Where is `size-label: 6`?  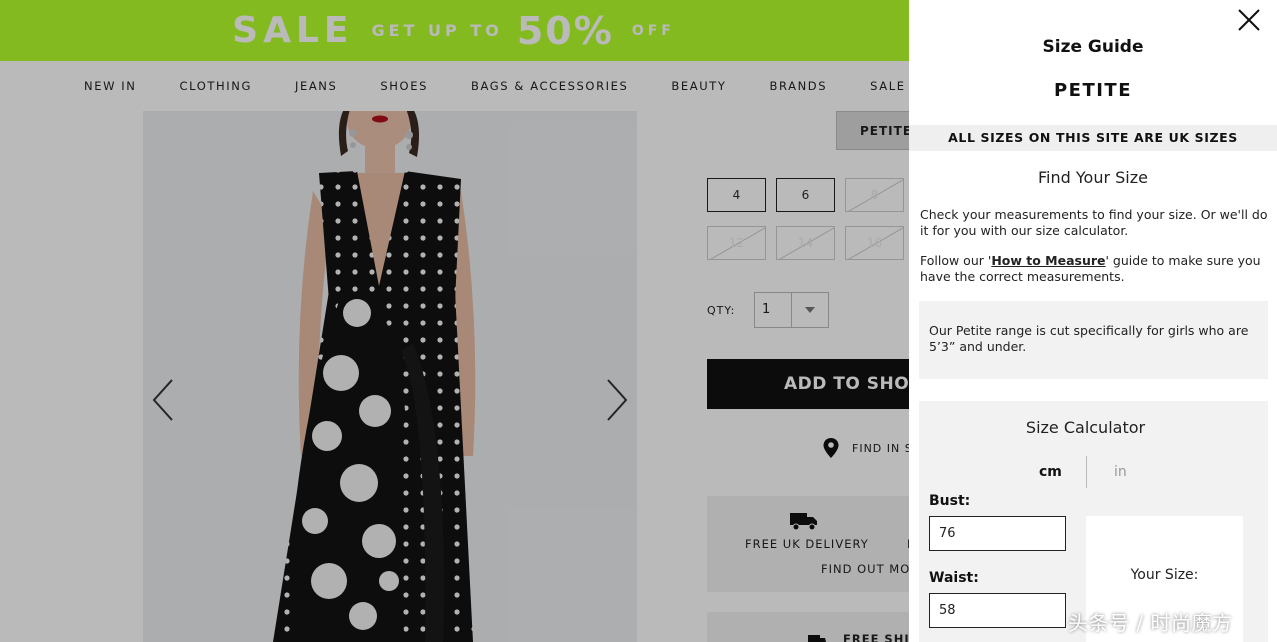
size-label: 6 is located at coordinates (805, 195).